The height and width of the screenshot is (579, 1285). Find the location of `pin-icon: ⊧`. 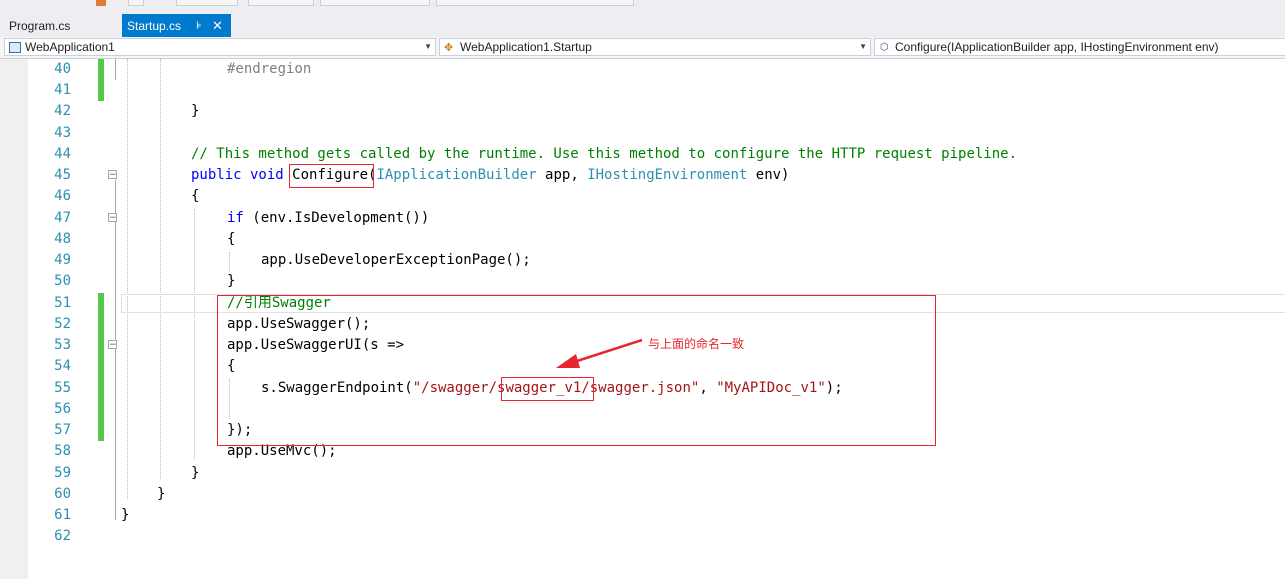

pin-icon: ⊧ is located at coordinates (199, 26).